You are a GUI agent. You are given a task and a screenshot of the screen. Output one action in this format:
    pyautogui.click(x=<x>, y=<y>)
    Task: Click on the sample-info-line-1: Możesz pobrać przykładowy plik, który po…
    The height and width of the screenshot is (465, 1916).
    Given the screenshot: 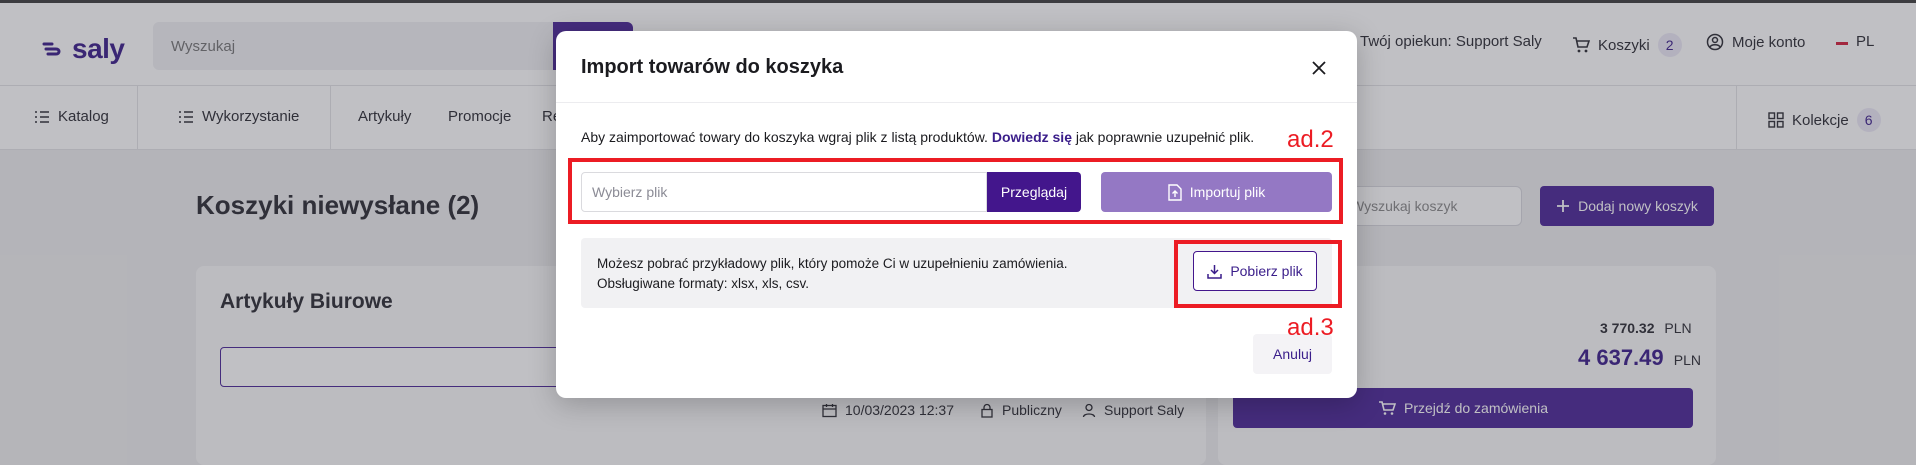 What is the action you would take?
    pyautogui.click(x=832, y=263)
    